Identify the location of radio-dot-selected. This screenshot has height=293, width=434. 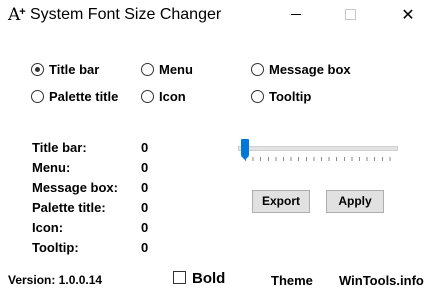
(37, 69).